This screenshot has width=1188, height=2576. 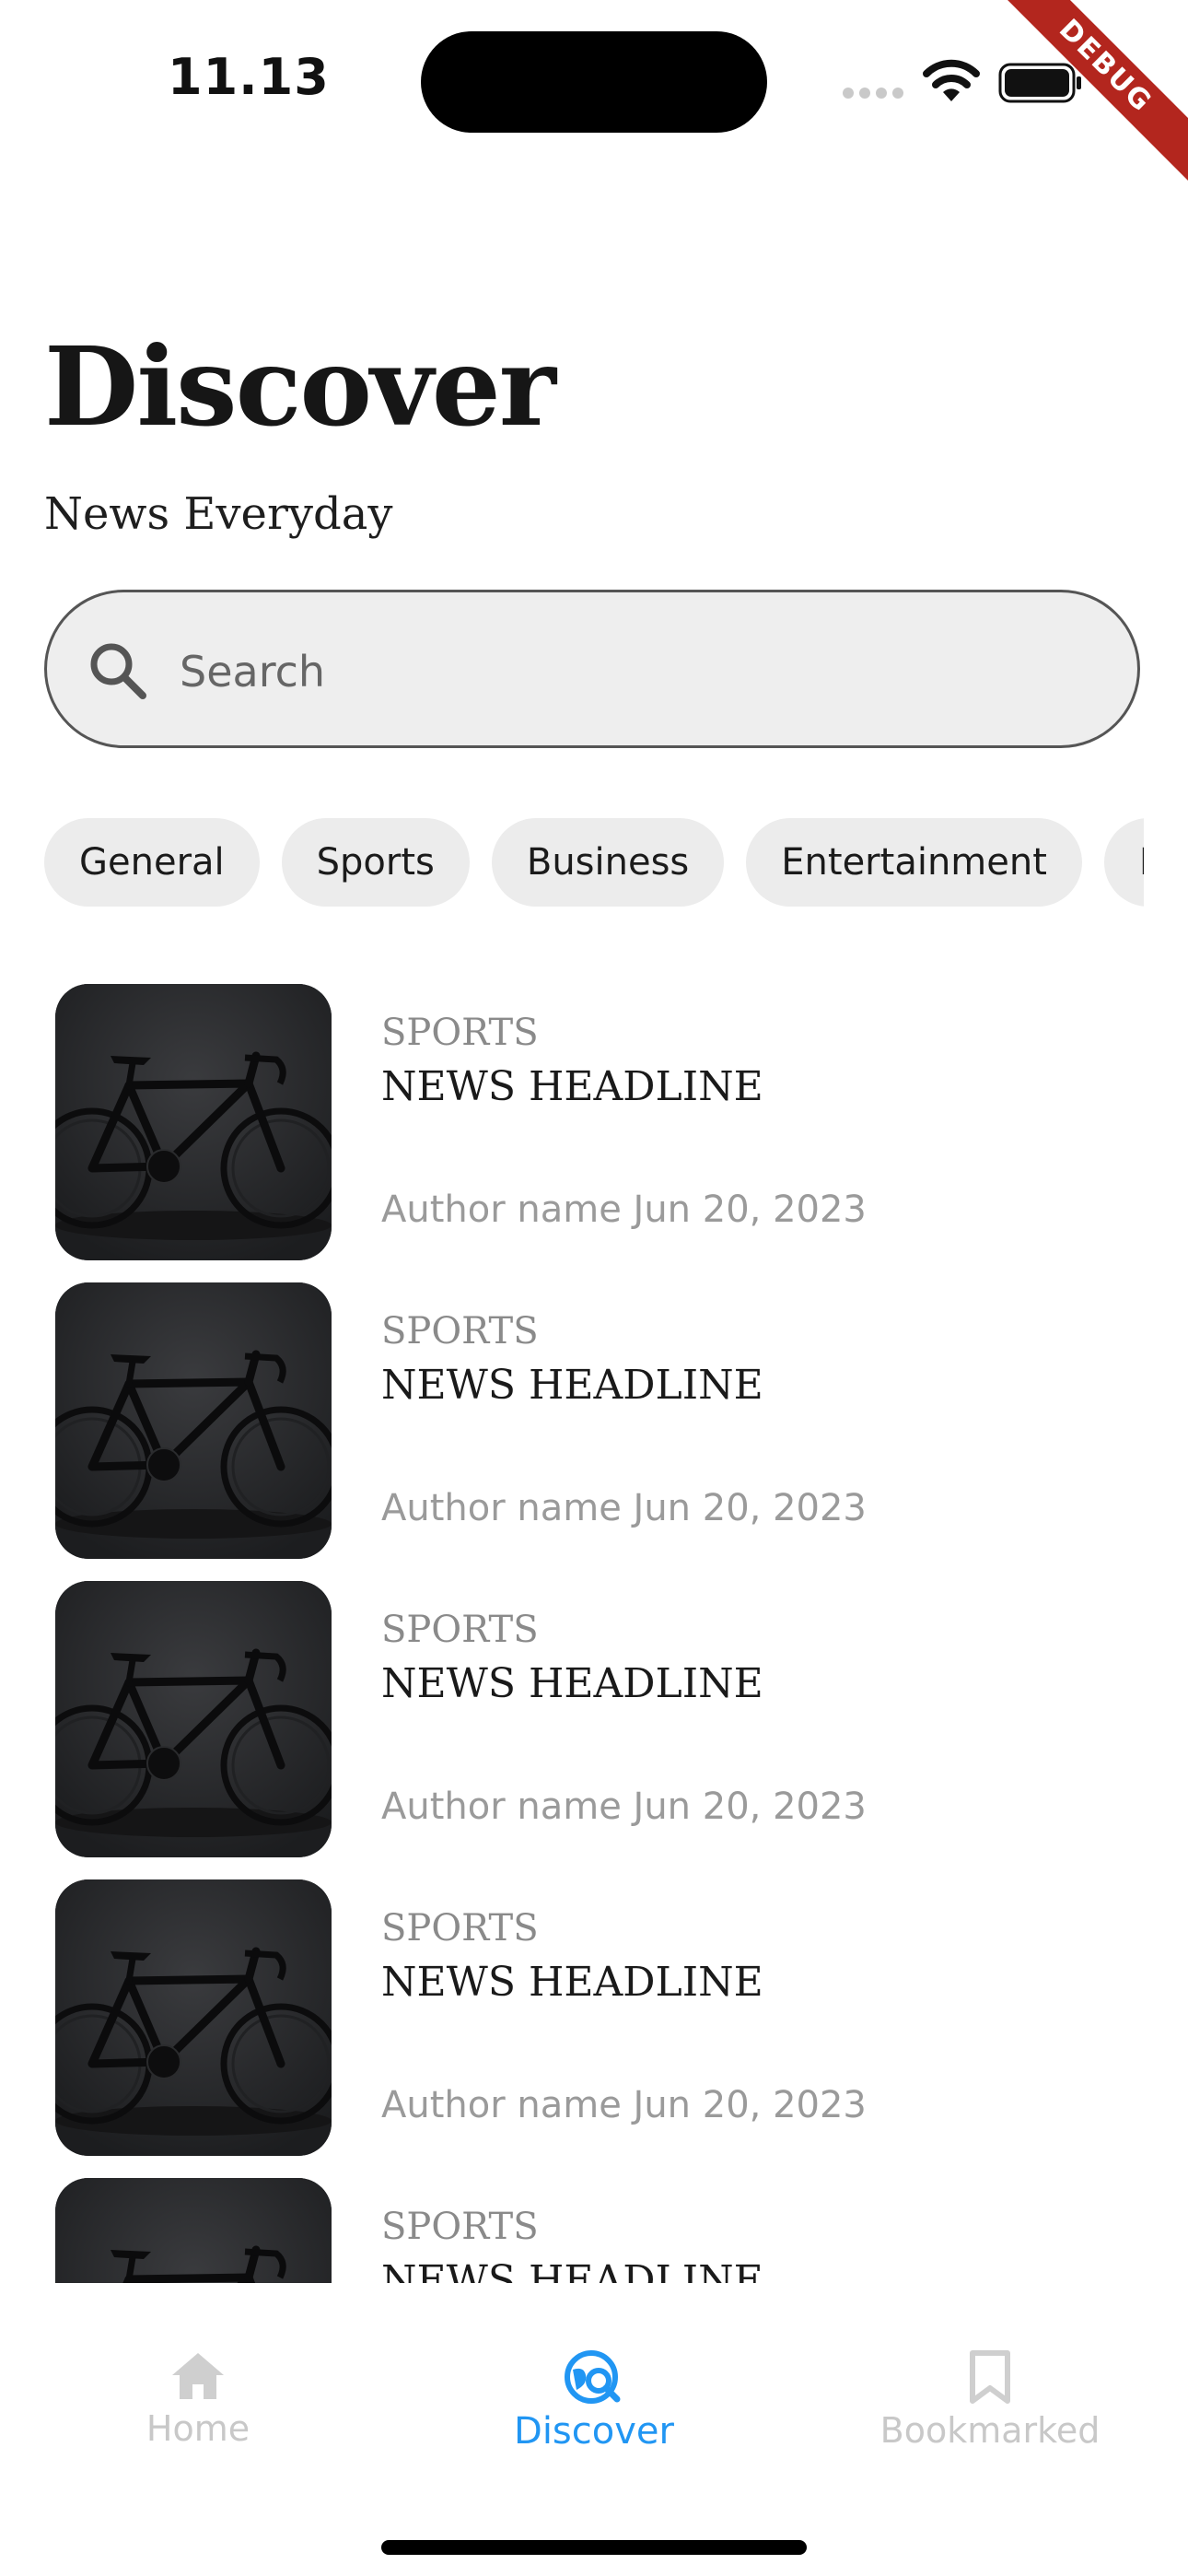 What do you see at coordinates (198, 2428) in the screenshot?
I see `nav-home-label: Home` at bounding box center [198, 2428].